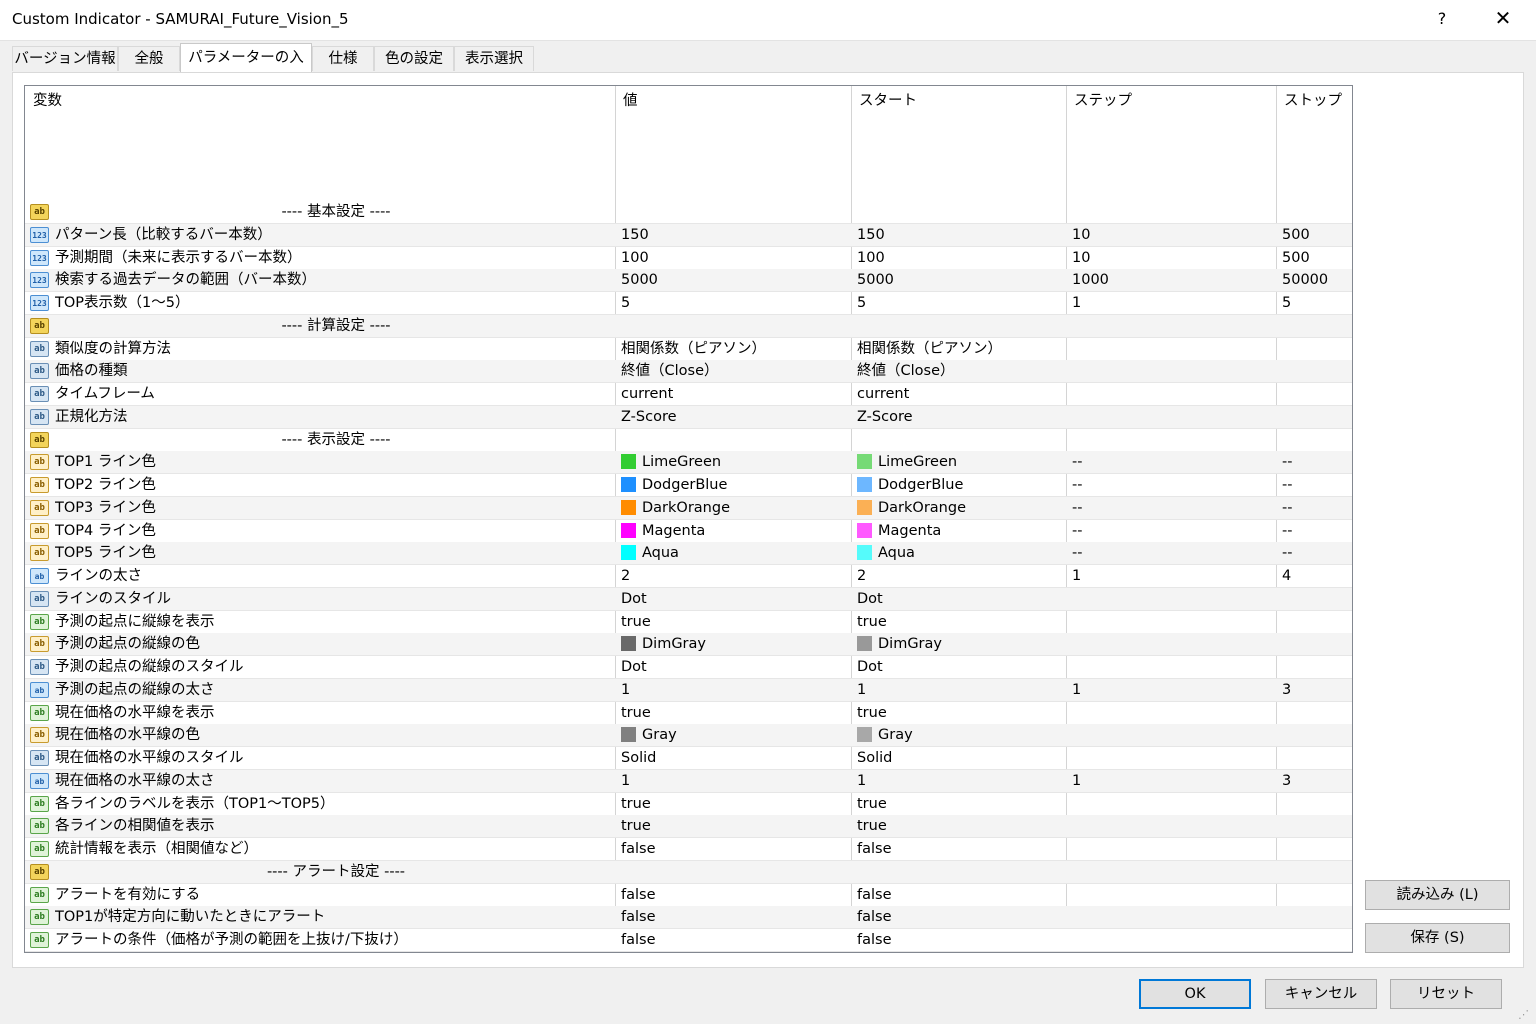  I want to click on parameter-row: ab 予測の起点の縦線の太さ 1 1 1 3, so click(688, 690).